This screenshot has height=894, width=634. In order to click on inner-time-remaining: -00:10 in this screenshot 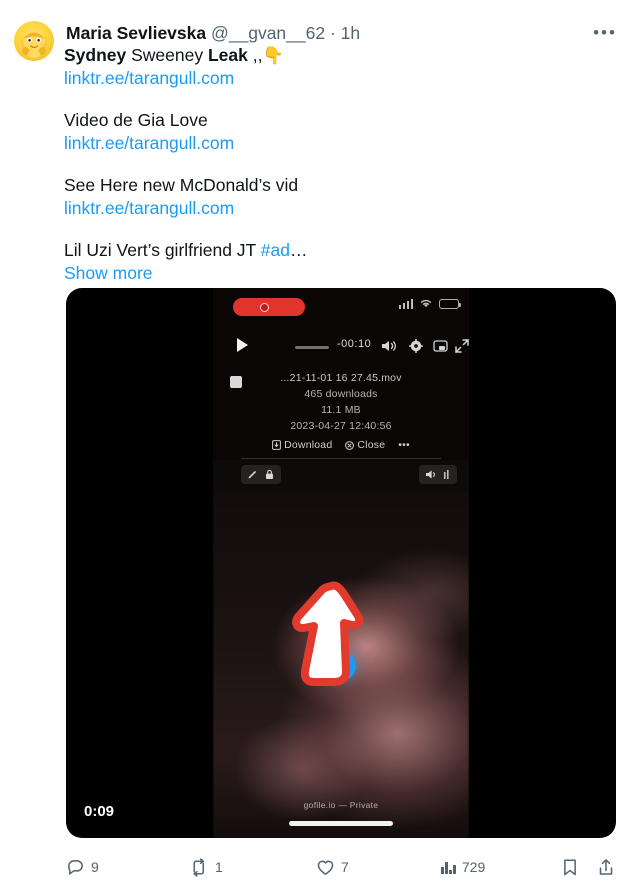, I will do `click(354, 344)`.